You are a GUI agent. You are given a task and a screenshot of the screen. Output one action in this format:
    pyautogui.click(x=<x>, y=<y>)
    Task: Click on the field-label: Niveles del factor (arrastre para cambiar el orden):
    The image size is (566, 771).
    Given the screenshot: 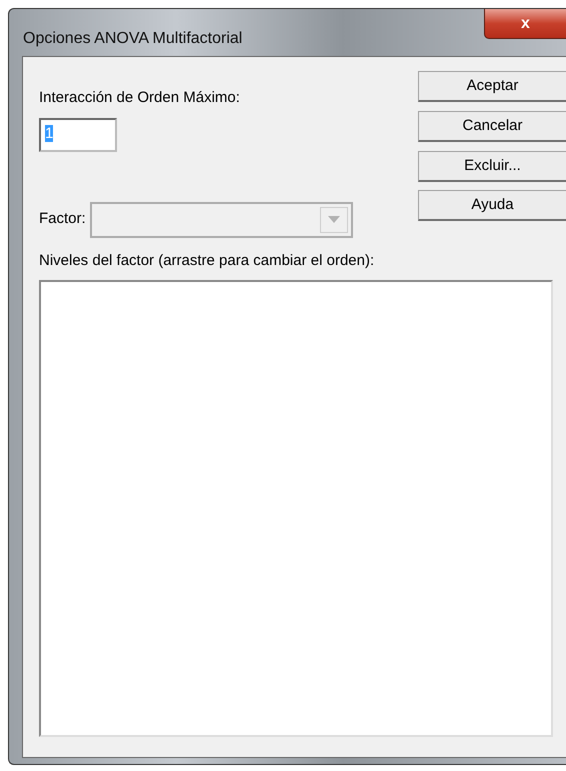 What is the action you would take?
    pyautogui.click(x=206, y=260)
    